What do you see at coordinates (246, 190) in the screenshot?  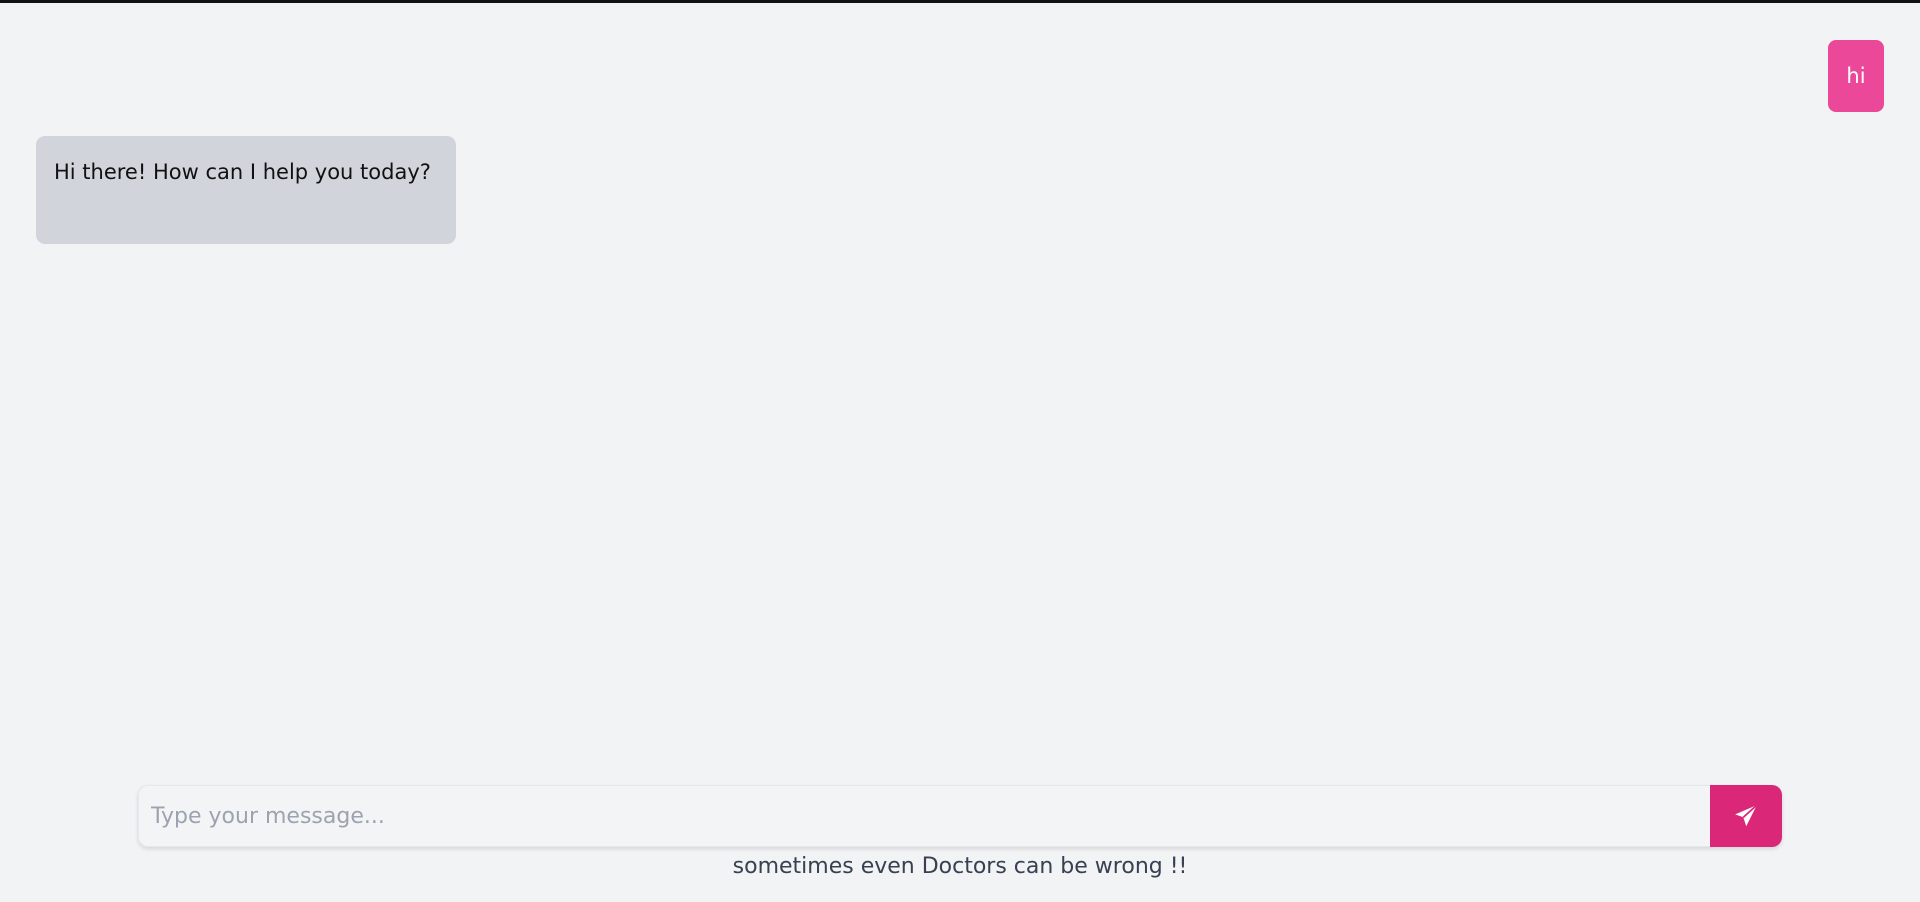 I see `assistant-message-bubble: Hi there! How can I help you today?` at bounding box center [246, 190].